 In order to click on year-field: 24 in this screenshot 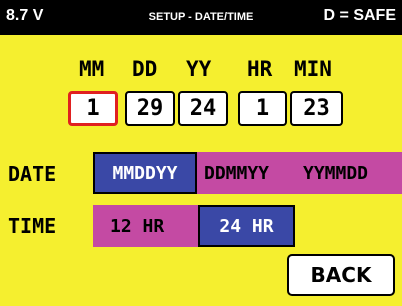, I will do `click(203, 108)`.